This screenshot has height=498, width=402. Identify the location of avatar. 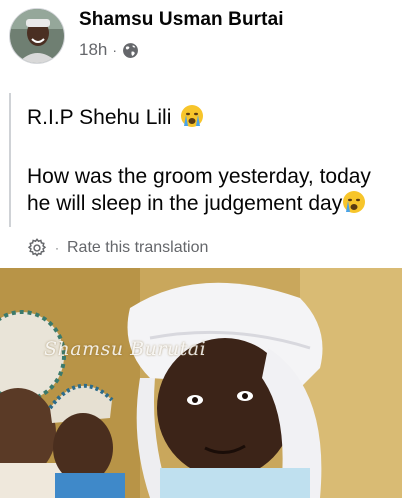
(37, 36).